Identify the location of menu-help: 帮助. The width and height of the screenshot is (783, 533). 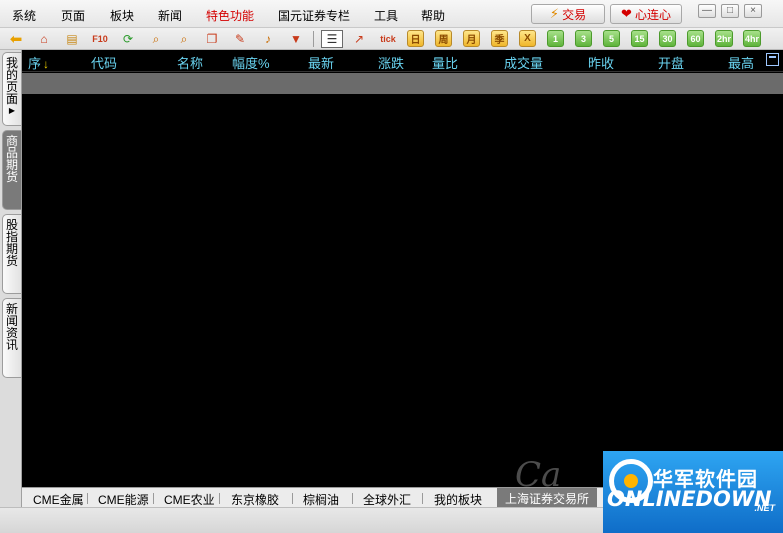
(433, 15).